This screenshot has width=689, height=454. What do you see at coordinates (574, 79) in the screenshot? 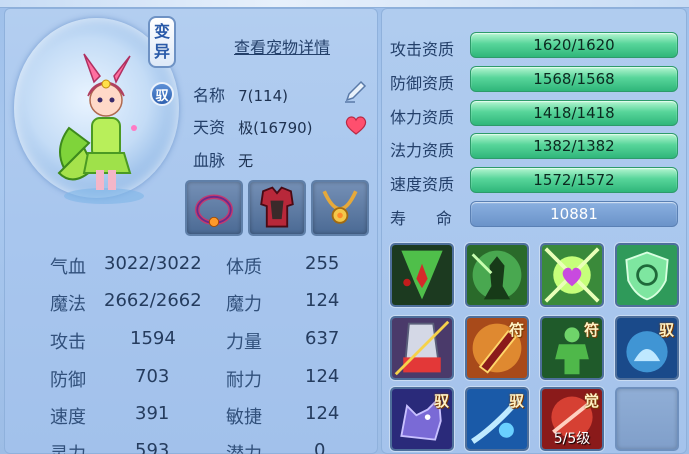
I see `aptitude-bar-defense: 1568/1568` at bounding box center [574, 79].